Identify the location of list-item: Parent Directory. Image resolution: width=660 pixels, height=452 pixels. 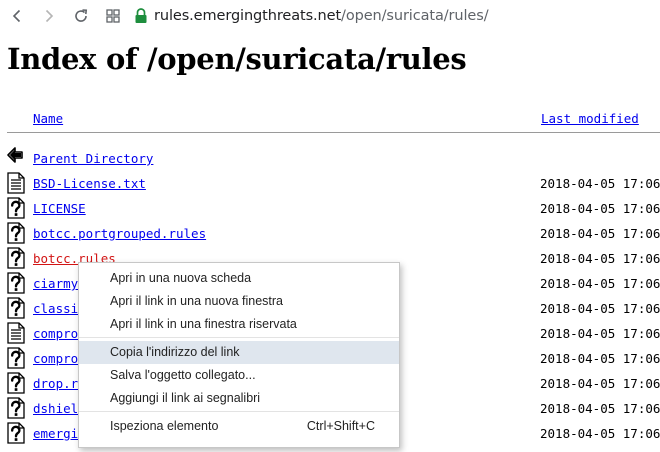
(330, 159).